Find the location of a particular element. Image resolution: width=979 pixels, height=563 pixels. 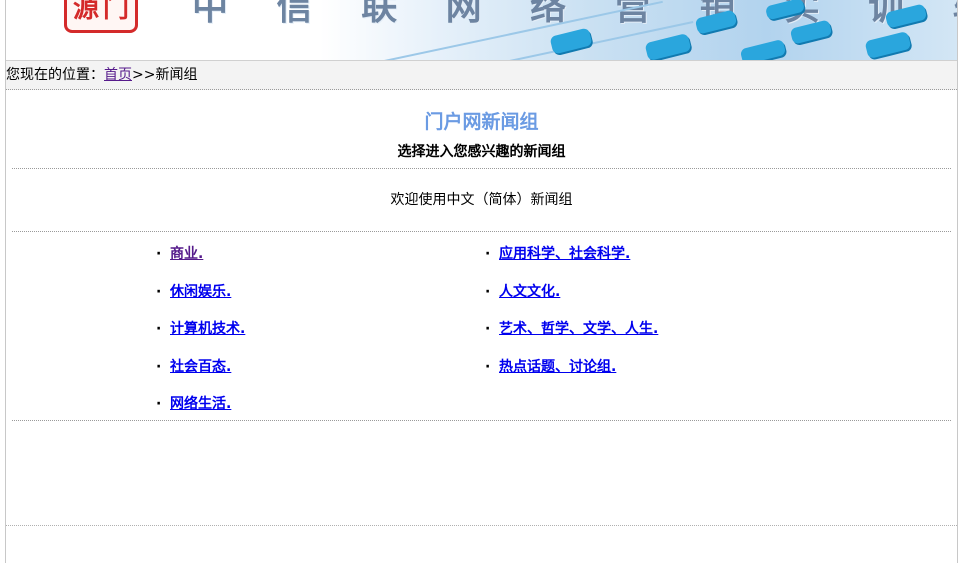

site-logo-seal: 源门 is located at coordinates (101, 16).